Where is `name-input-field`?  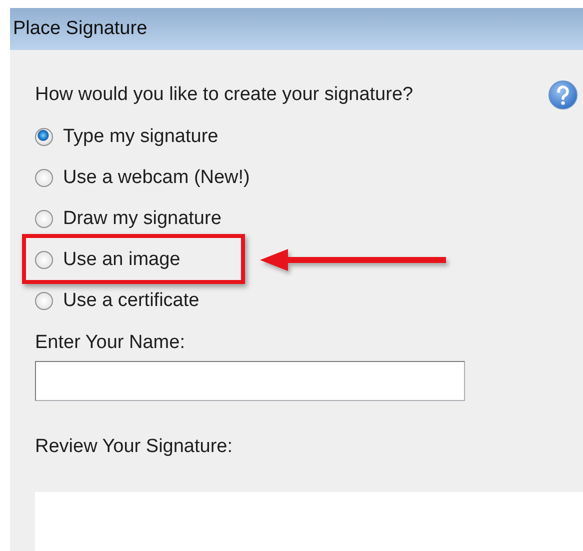 name-input-field is located at coordinates (250, 381).